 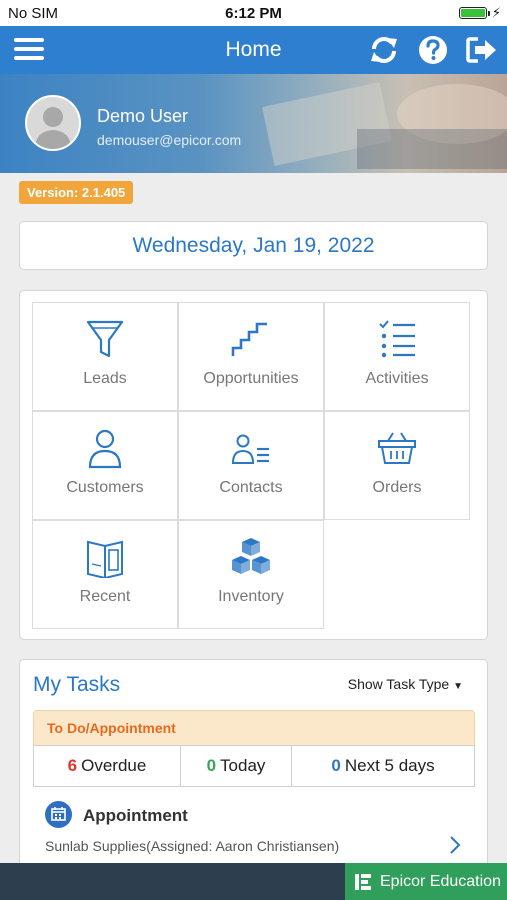 What do you see at coordinates (398, 684) in the screenshot?
I see `task-type-label: Show Task Type` at bounding box center [398, 684].